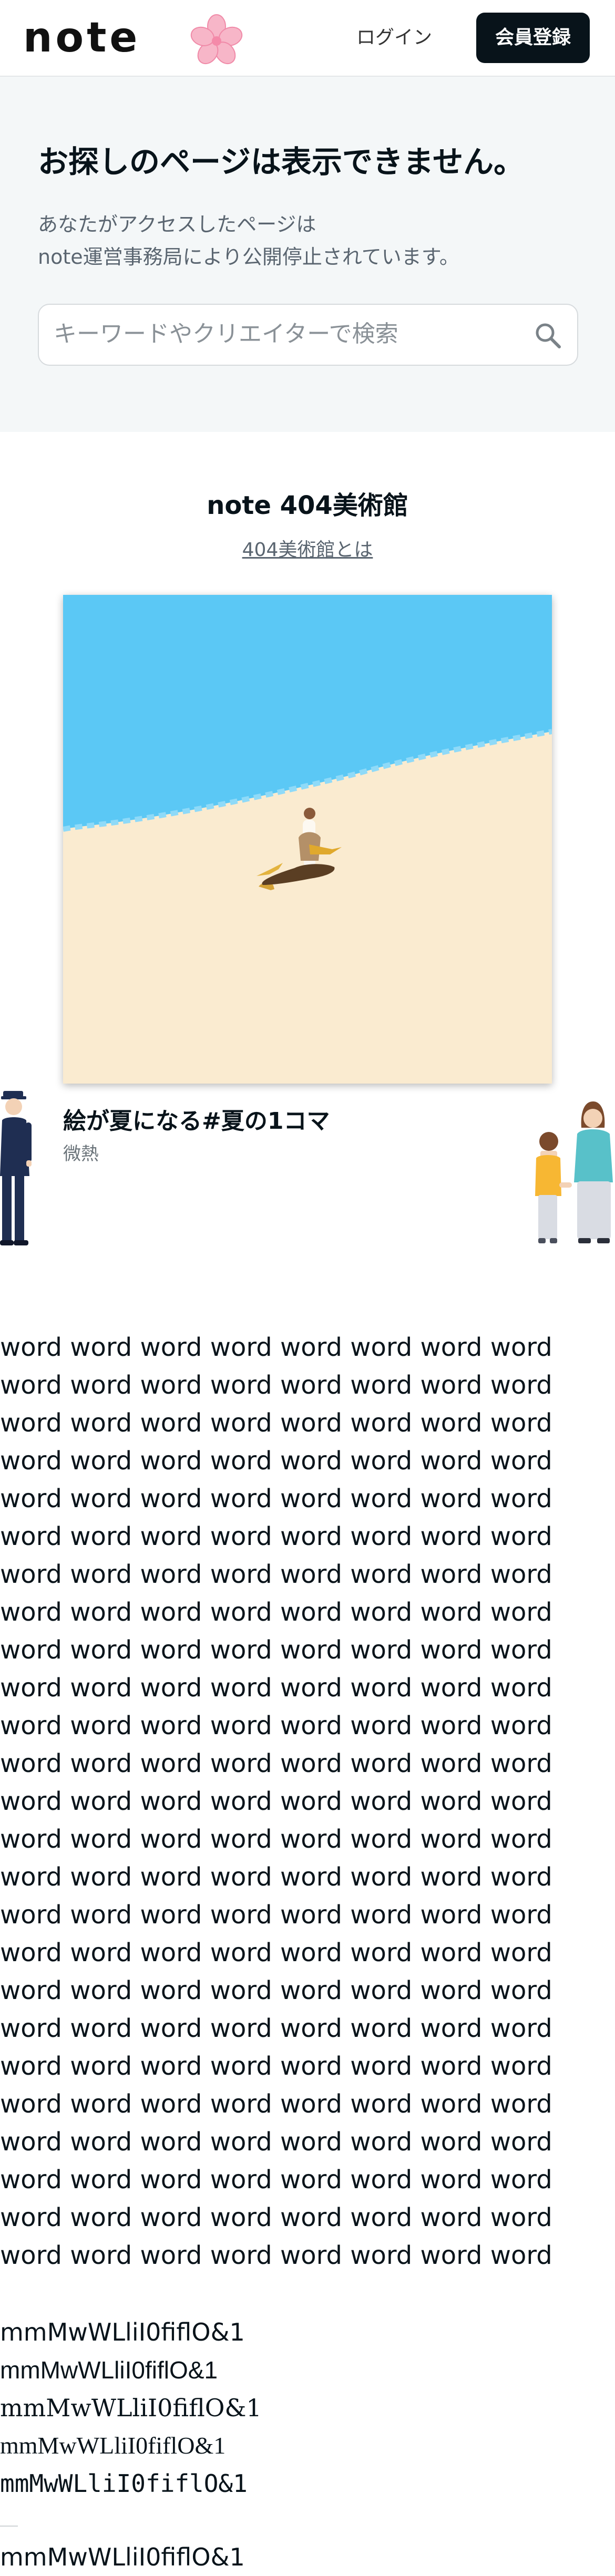 This screenshot has width=615, height=2576. I want to click on signup-button: 会員登録, so click(533, 38).